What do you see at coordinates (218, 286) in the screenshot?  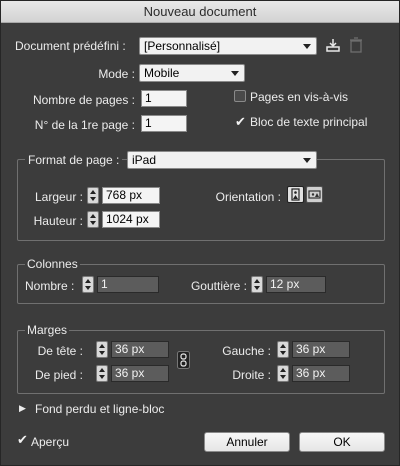 I see `gutter-label: Gouttière :` at bounding box center [218, 286].